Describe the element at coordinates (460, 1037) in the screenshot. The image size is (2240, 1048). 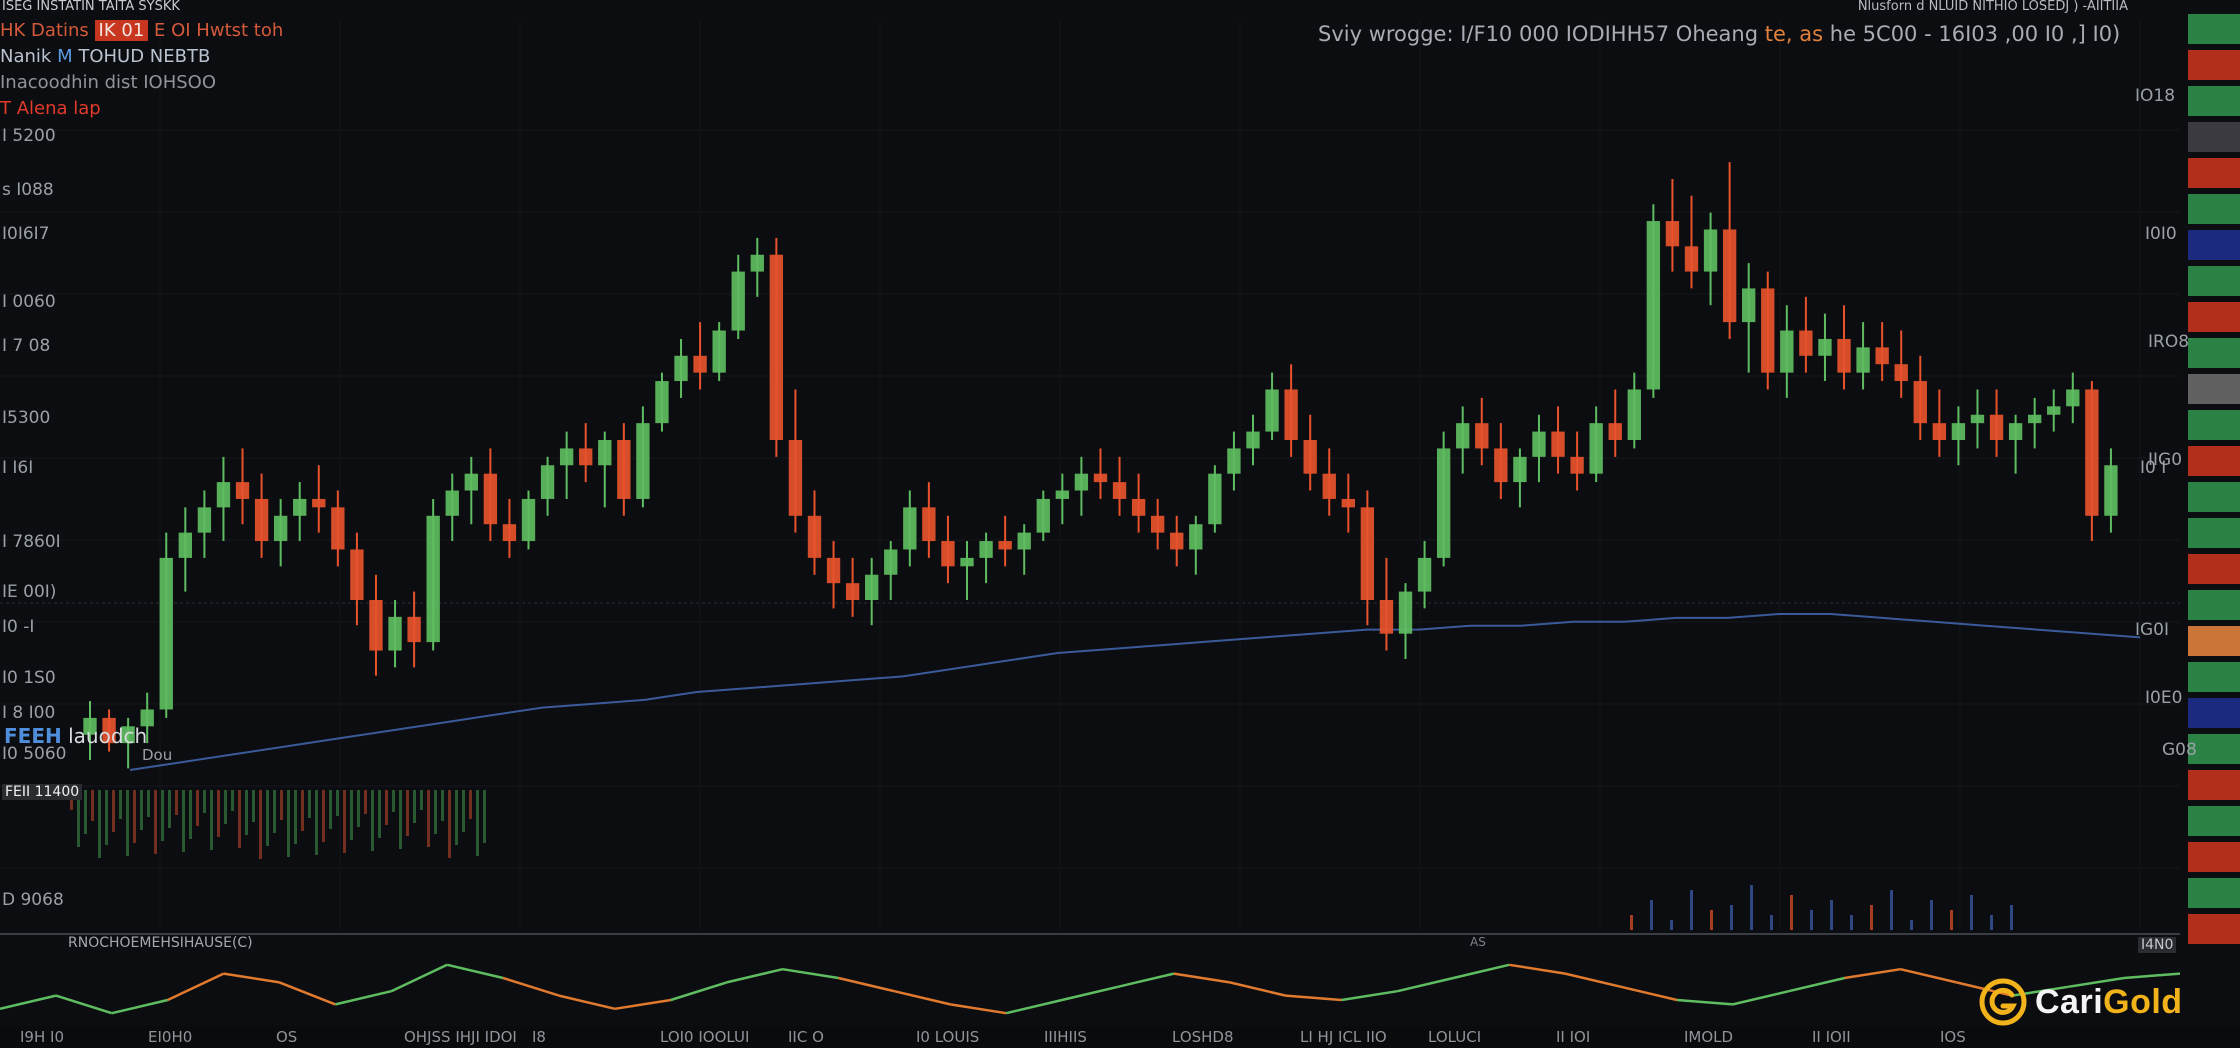
I see `time-axis-tick: OHJSS IHJI IDOI` at that location.